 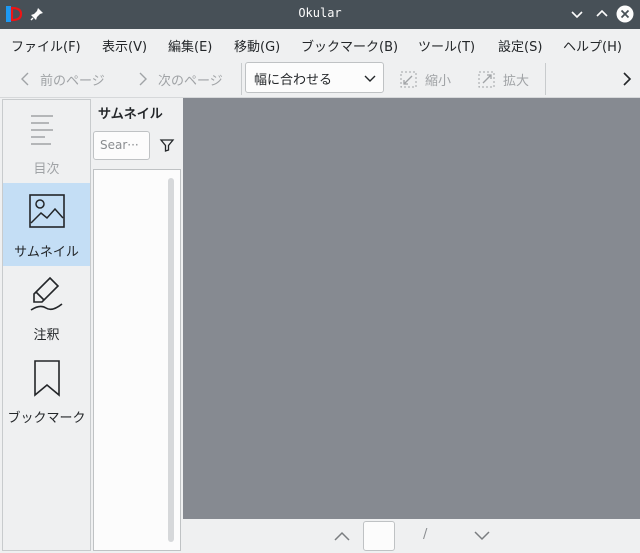 What do you see at coordinates (46, 418) in the screenshot?
I see `sidebar-item-label: ブックマーク` at bounding box center [46, 418].